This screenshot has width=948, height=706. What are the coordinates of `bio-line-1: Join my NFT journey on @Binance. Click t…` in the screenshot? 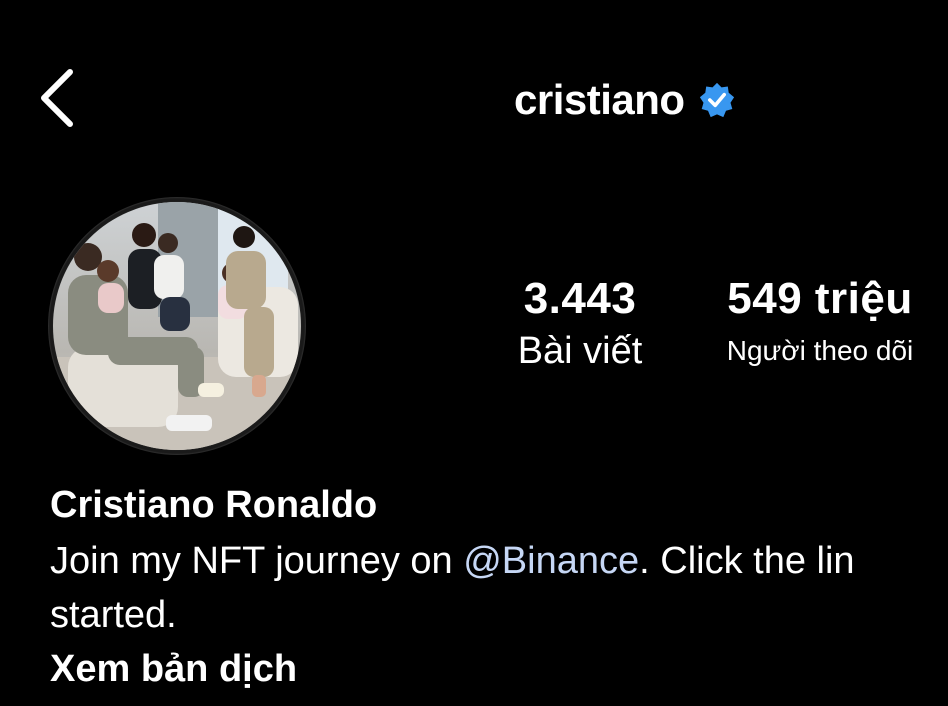 It's located at (499, 561).